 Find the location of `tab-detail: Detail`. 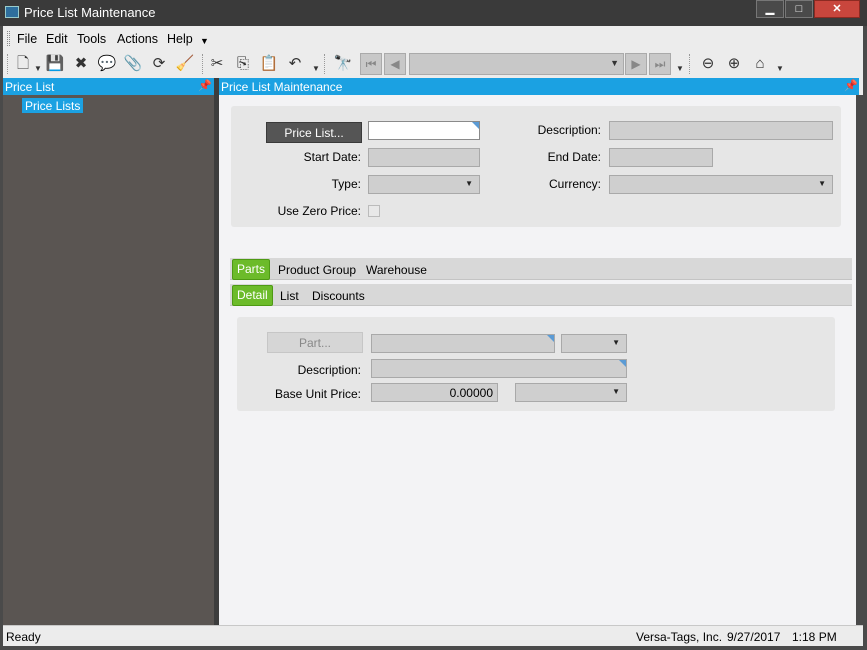

tab-detail: Detail is located at coordinates (252, 295).